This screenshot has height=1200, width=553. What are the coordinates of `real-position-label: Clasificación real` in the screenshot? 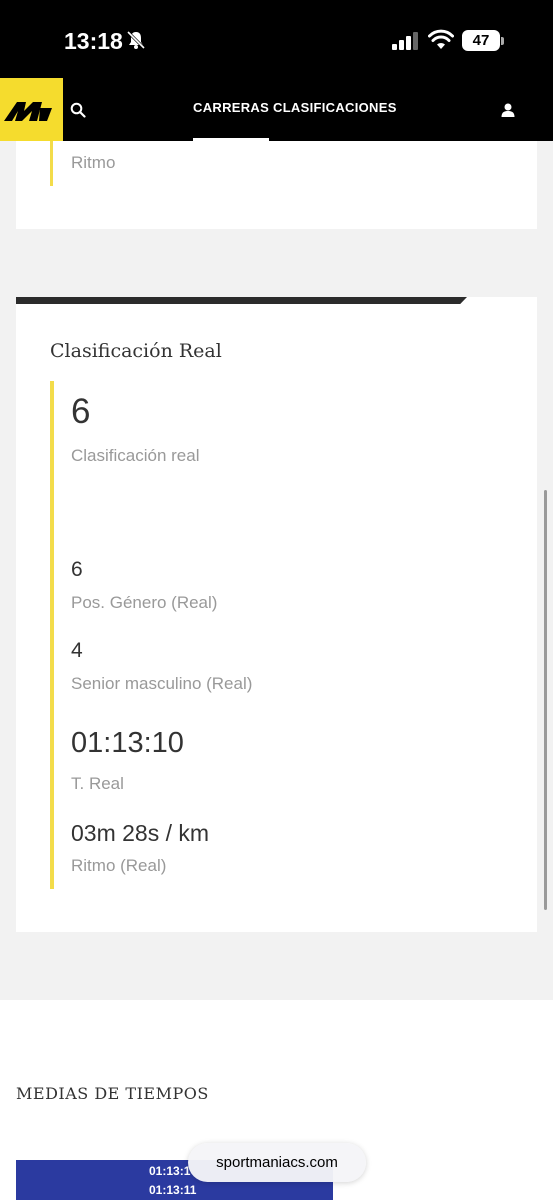 It's located at (135, 455).